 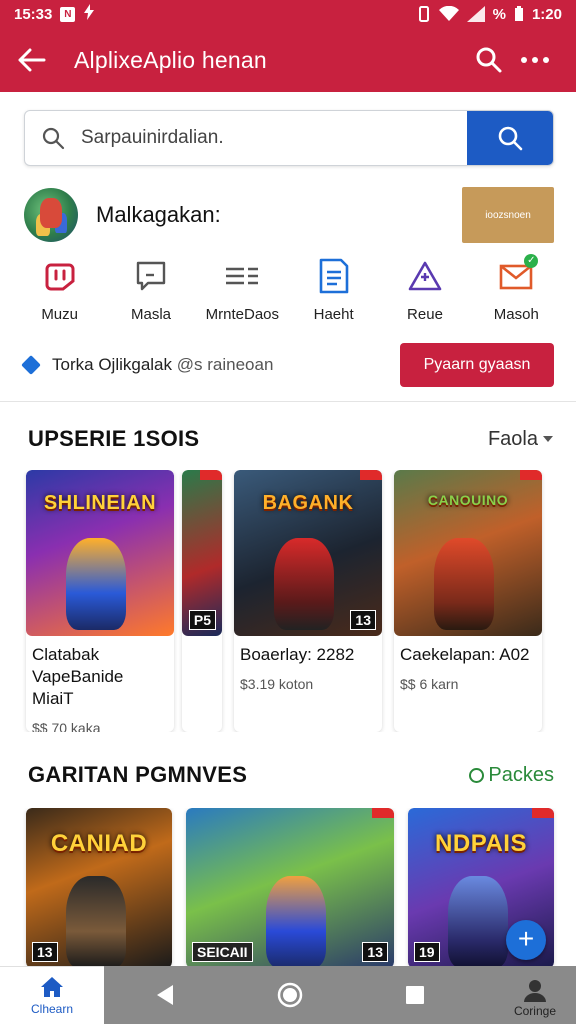 I want to click on back-button, so click(x=39, y=60).